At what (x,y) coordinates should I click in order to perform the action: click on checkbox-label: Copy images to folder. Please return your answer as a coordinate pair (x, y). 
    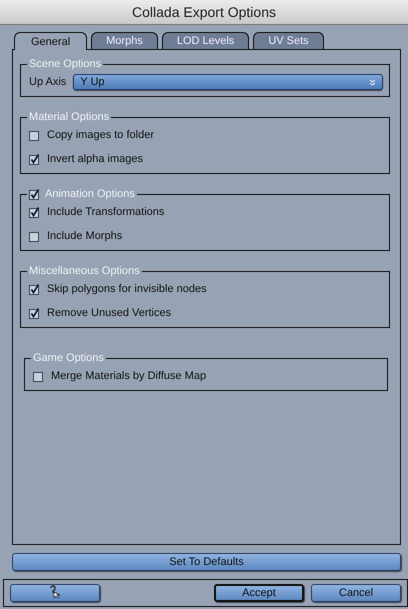
    Looking at the image, I should click on (100, 135).